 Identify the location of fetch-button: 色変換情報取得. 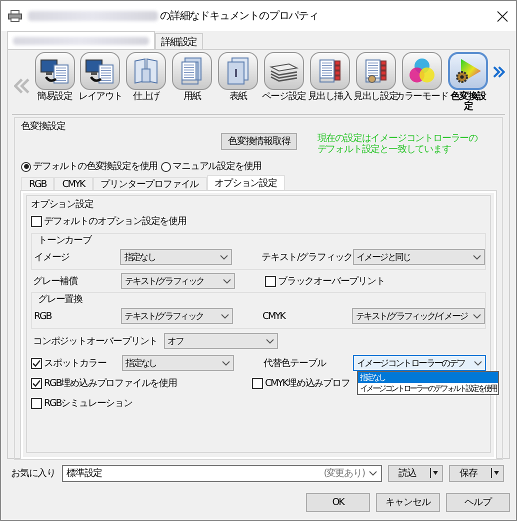
(259, 141).